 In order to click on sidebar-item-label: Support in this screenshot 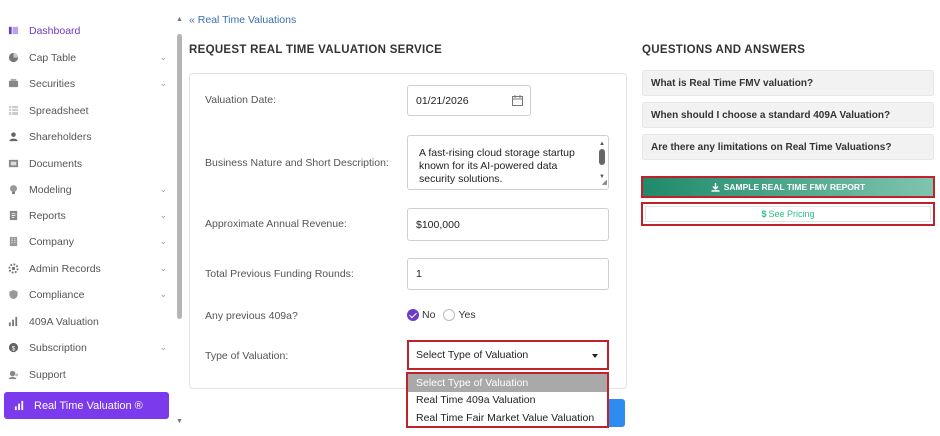, I will do `click(47, 375)`.